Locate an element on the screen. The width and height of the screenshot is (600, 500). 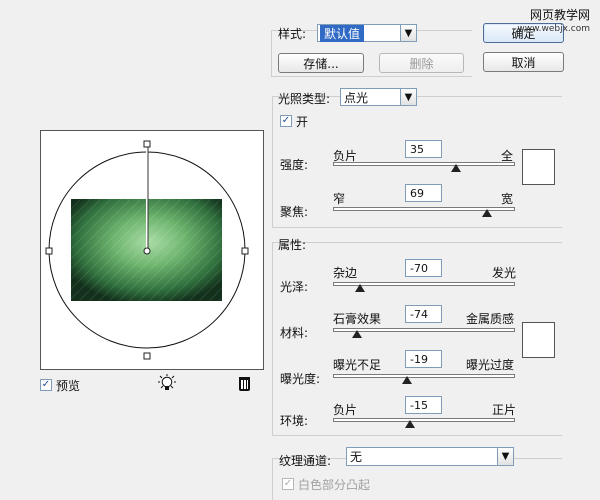
exposure-slider is located at coordinates (424, 376).